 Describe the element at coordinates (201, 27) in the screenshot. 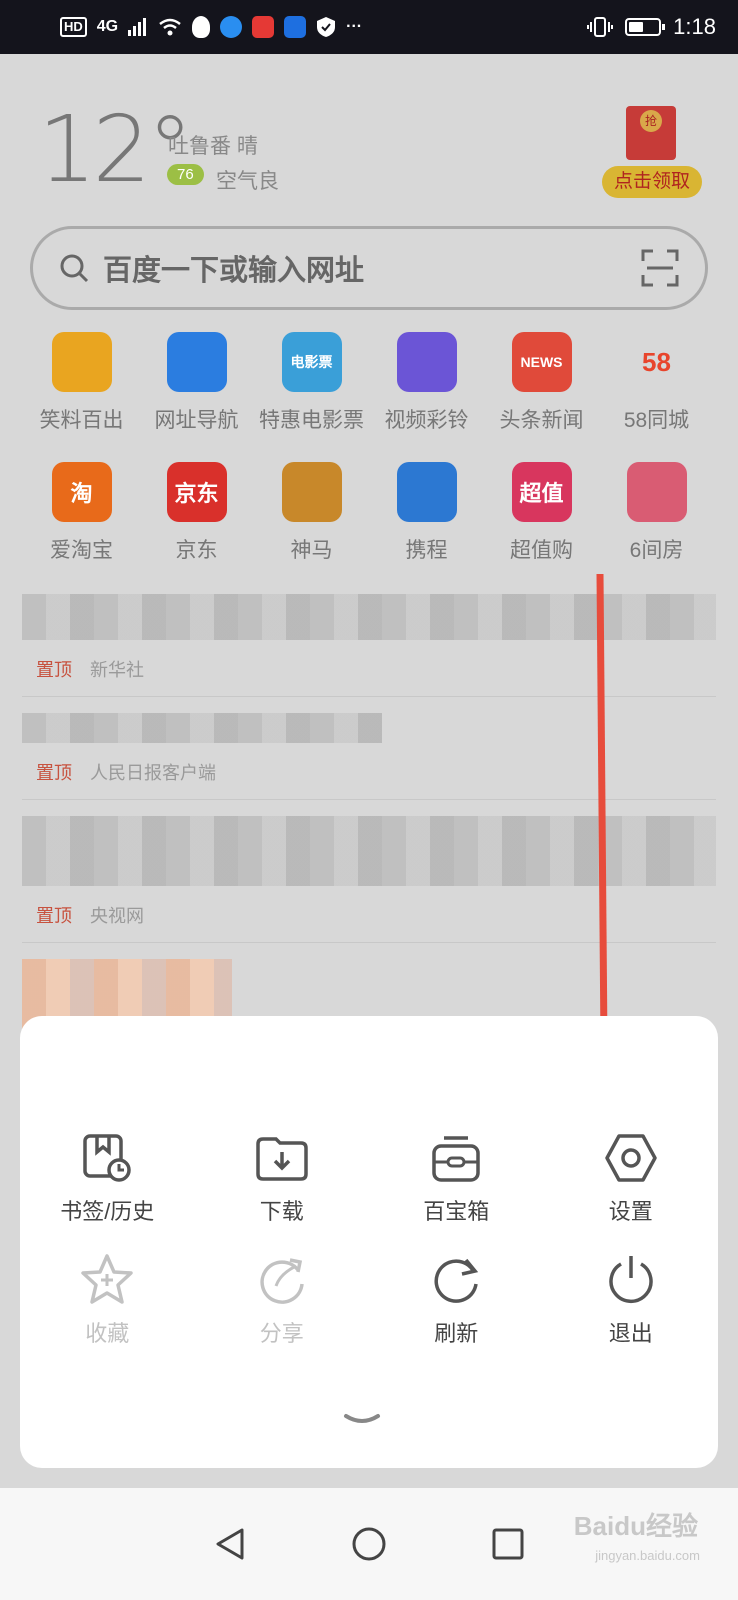

I see `qq-icon` at that location.